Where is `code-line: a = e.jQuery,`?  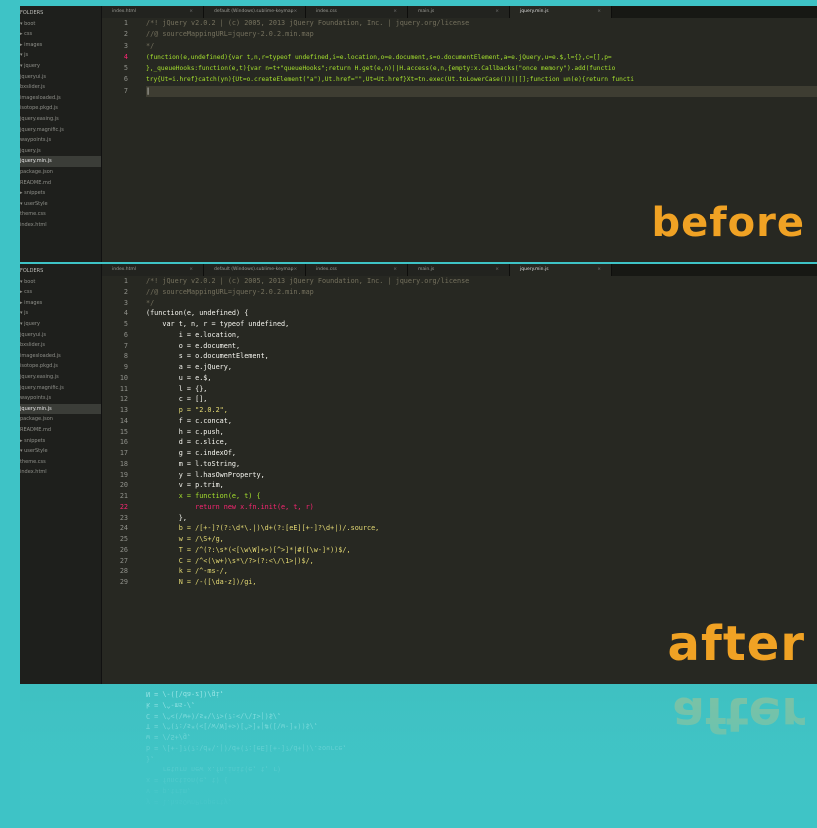
code-line: a = e.jQuery, is located at coordinates (481, 367).